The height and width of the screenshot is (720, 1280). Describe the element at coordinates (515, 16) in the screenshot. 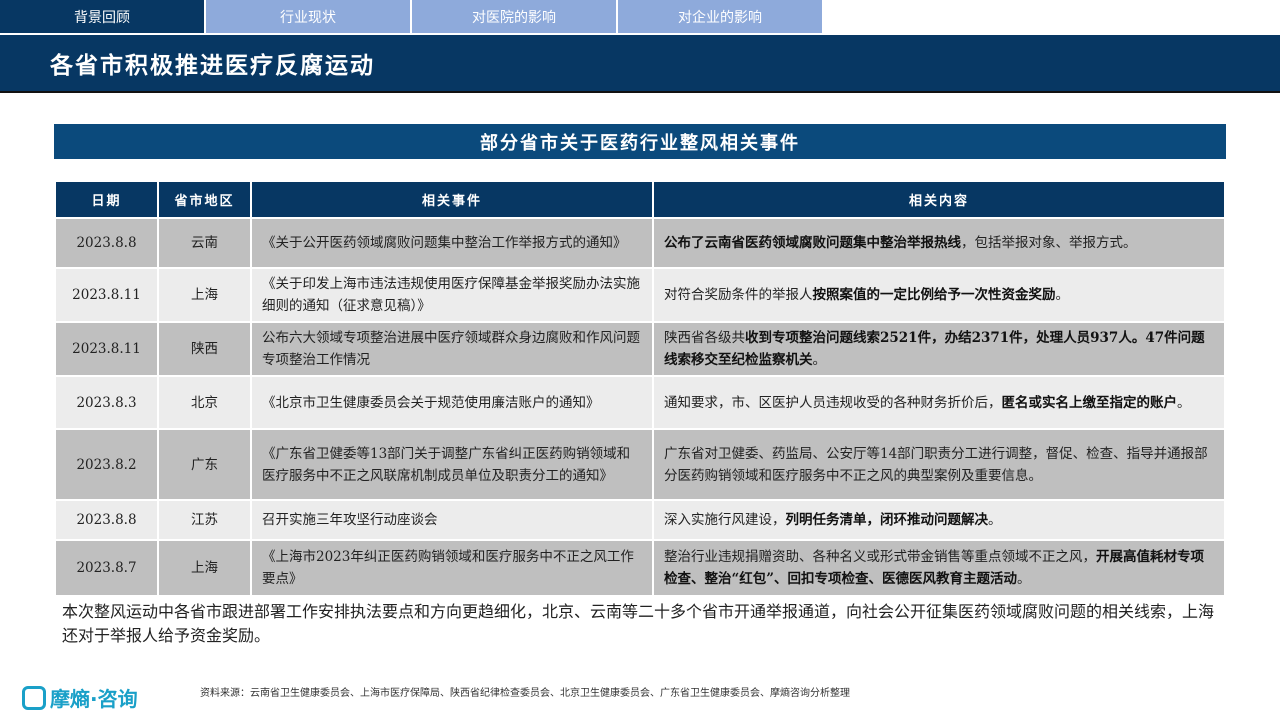

I see `tab-hospital-impact: 对医院的影响` at that location.